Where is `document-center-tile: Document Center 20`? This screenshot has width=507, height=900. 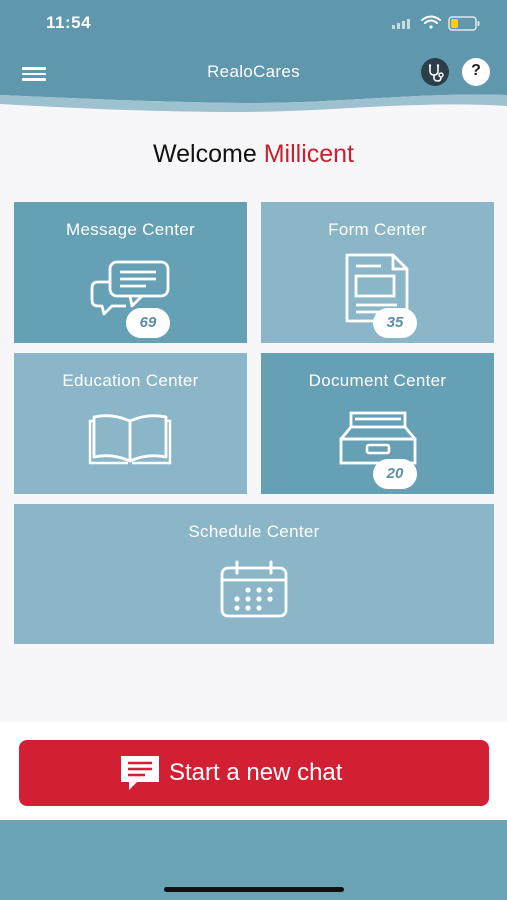 document-center-tile: Document Center 20 is located at coordinates (377, 423).